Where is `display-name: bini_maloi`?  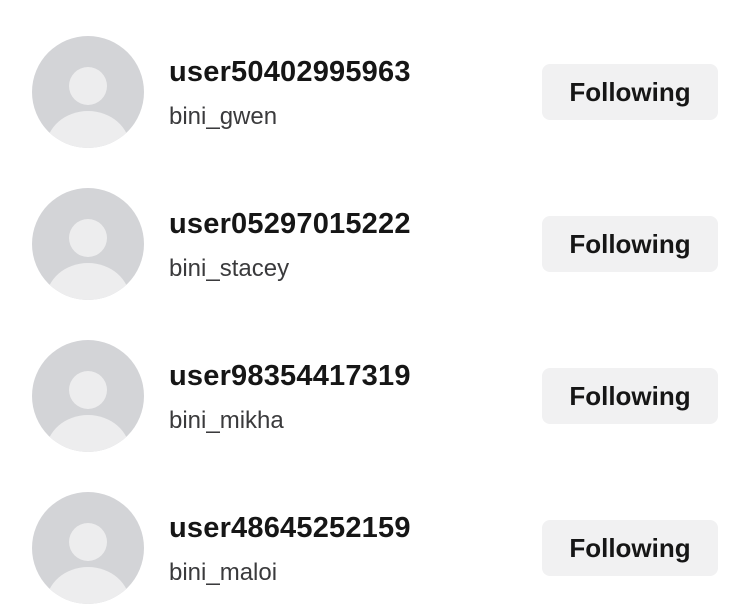
display-name: bini_maloi is located at coordinates (223, 572).